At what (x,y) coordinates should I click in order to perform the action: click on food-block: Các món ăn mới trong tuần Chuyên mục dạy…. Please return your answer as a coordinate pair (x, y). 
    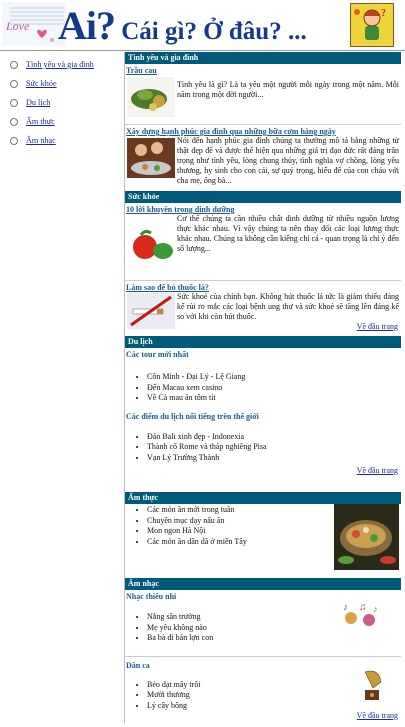
    Looking at the image, I should click on (263, 541).